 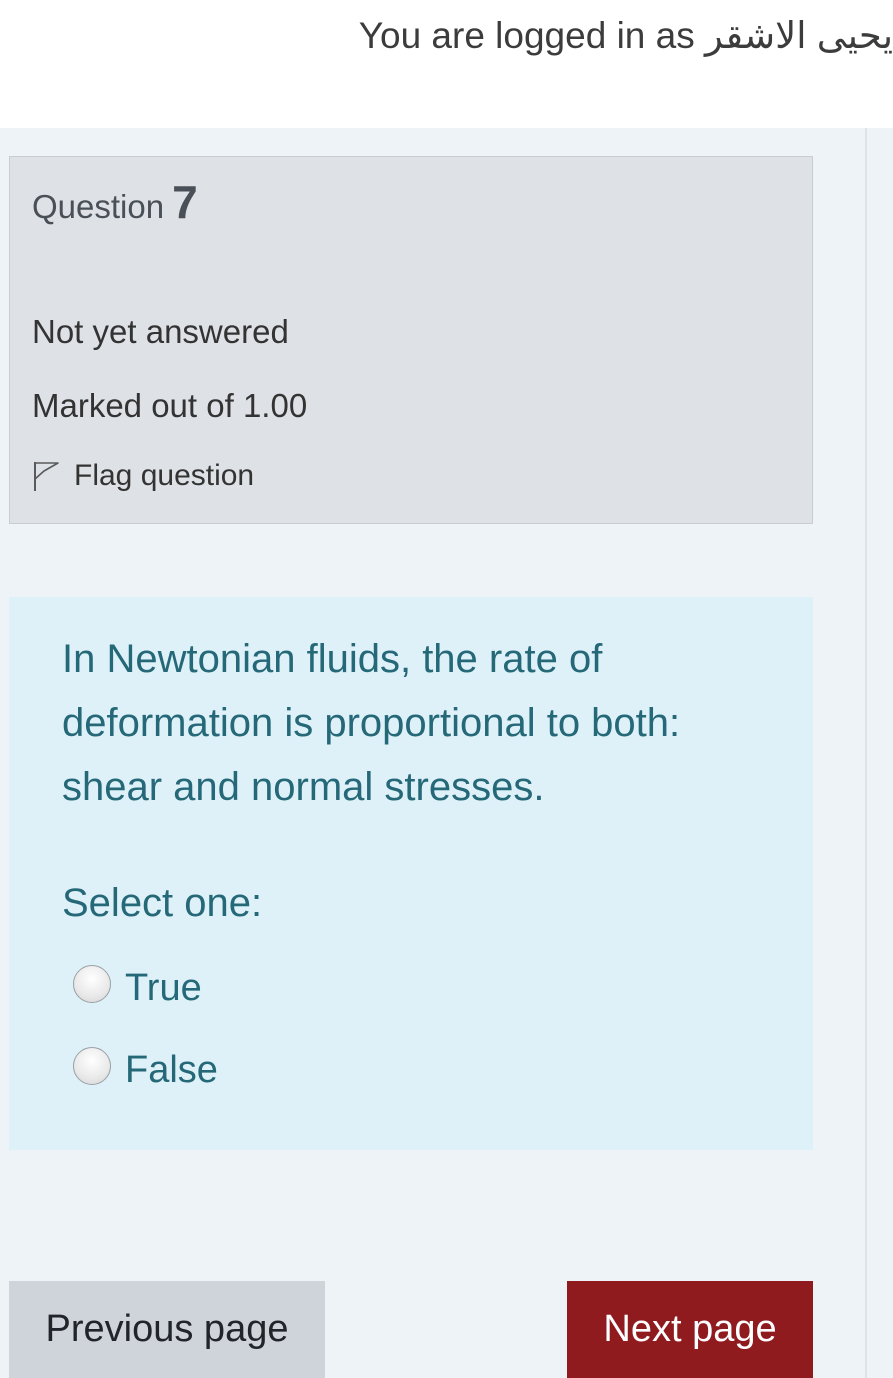 I want to click on question-number-heading: Question 7, so click(x=115, y=202).